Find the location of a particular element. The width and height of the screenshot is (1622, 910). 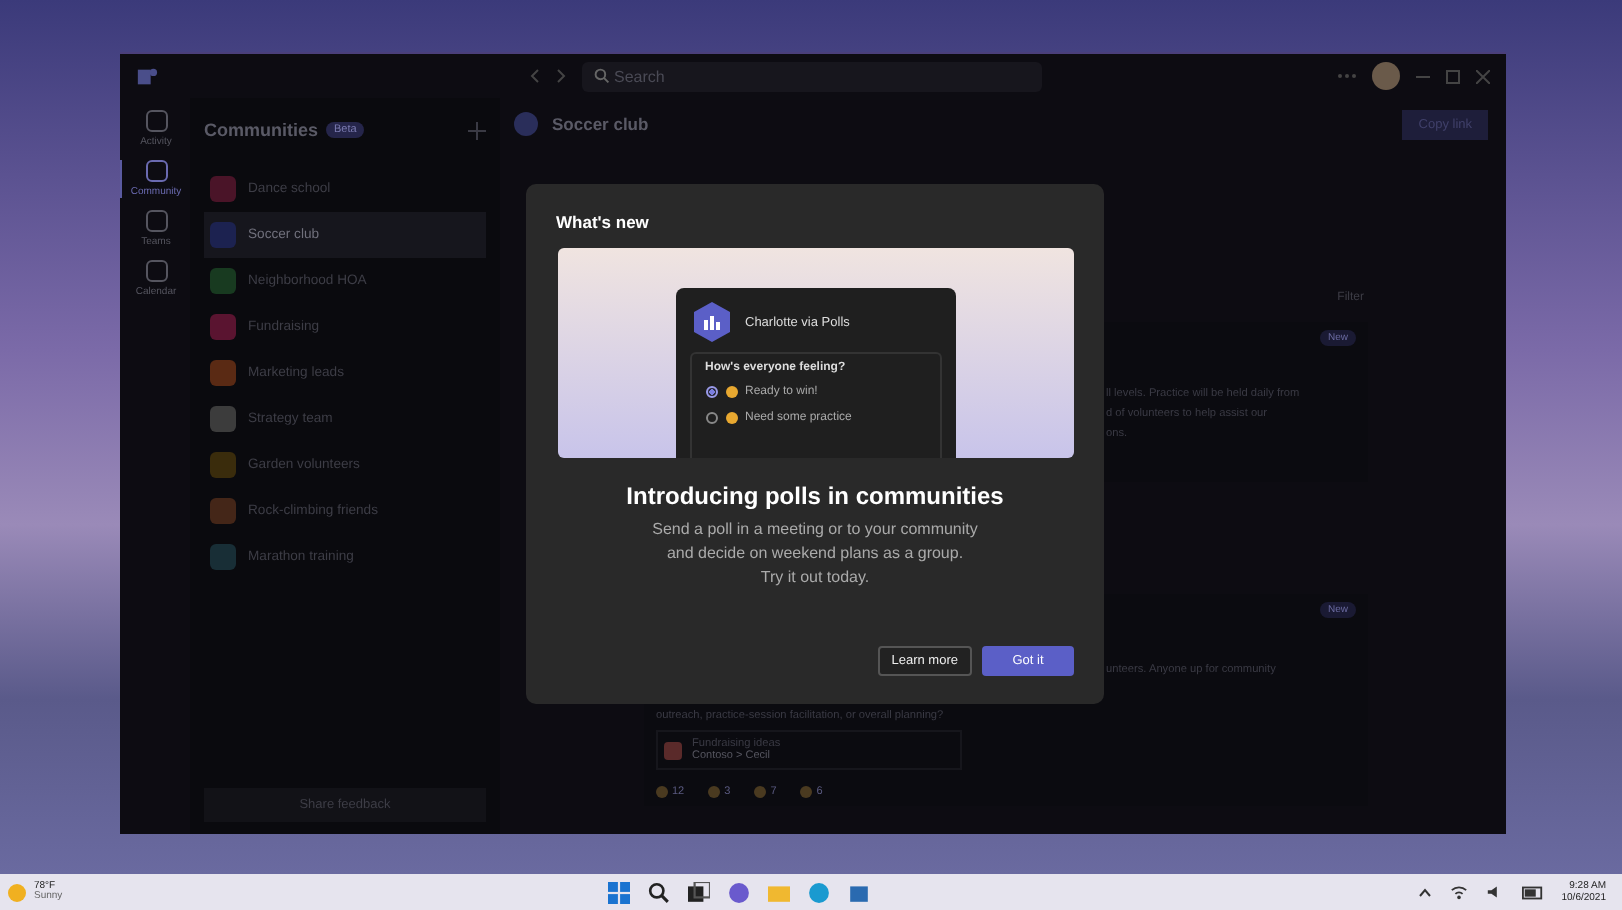

avatar is located at coordinates (1386, 76).